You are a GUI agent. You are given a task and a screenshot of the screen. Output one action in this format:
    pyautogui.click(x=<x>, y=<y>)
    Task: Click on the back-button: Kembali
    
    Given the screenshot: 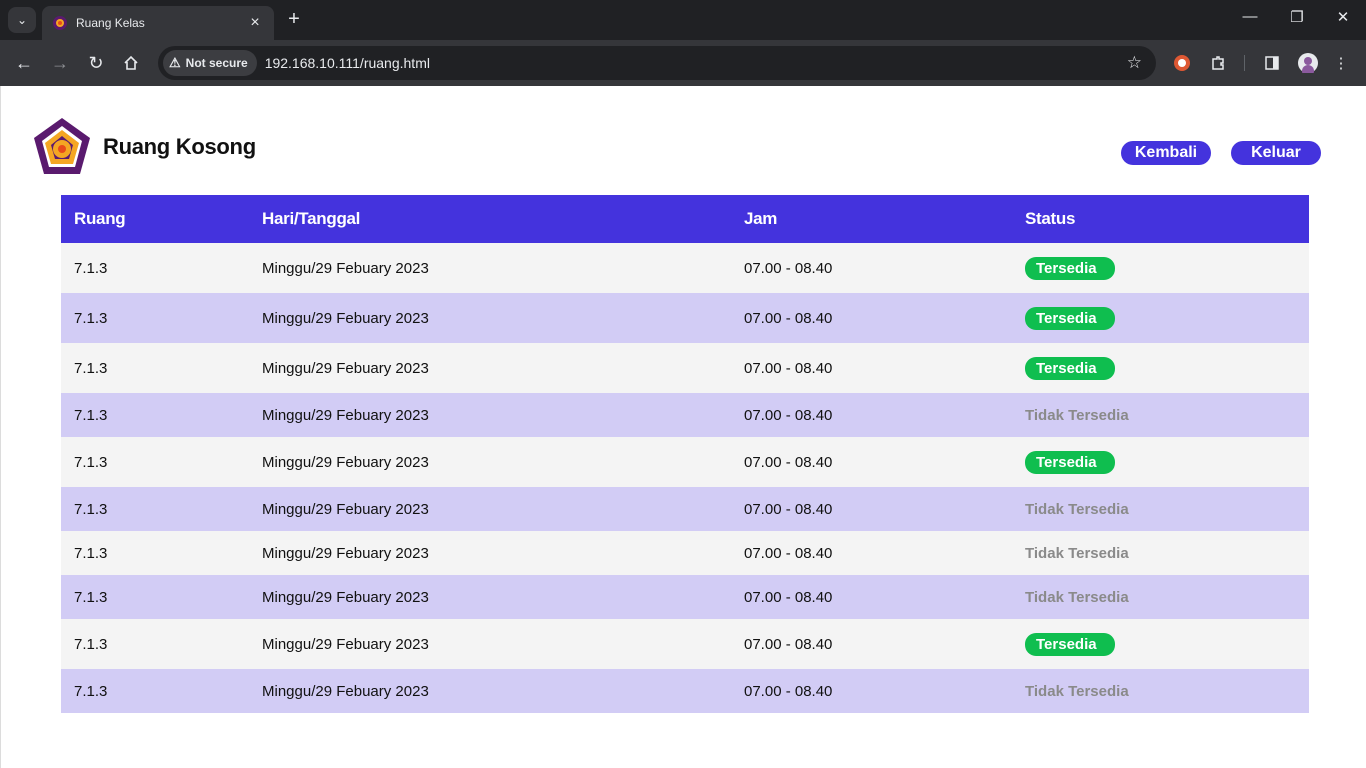 What is the action you would take?
    pyautogui.click(x=1166, y=153)
    